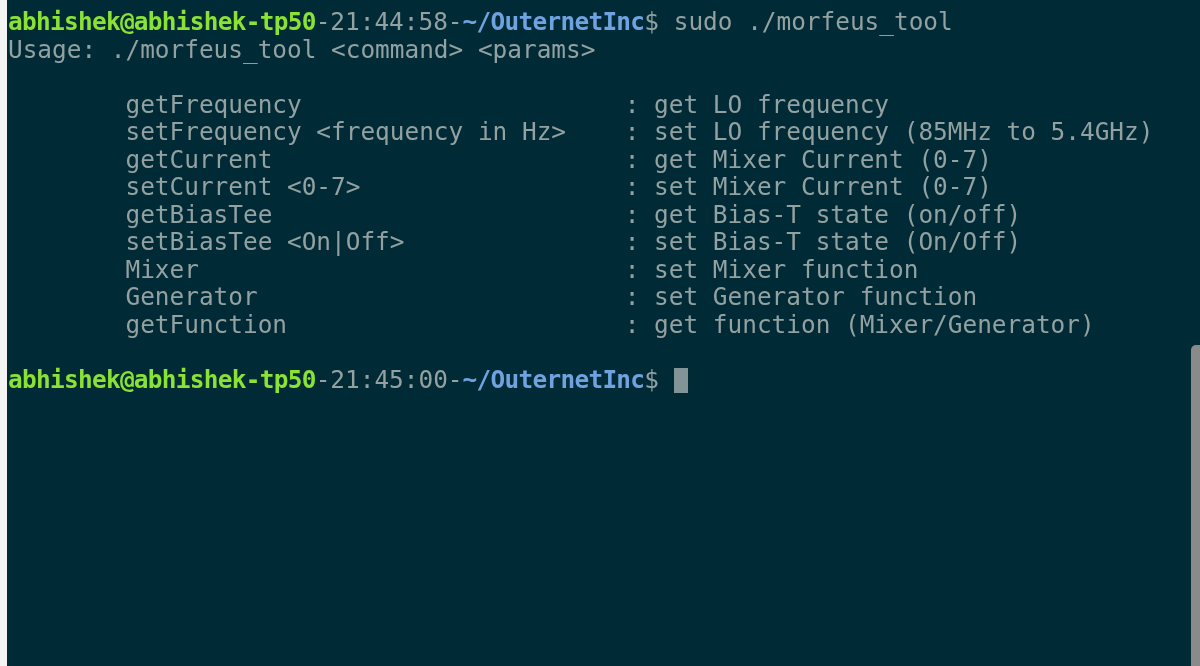 Image resolution: width=1200 pixels, height=666 pixels. I want to click on command-name: Generator, so click(192, 297).